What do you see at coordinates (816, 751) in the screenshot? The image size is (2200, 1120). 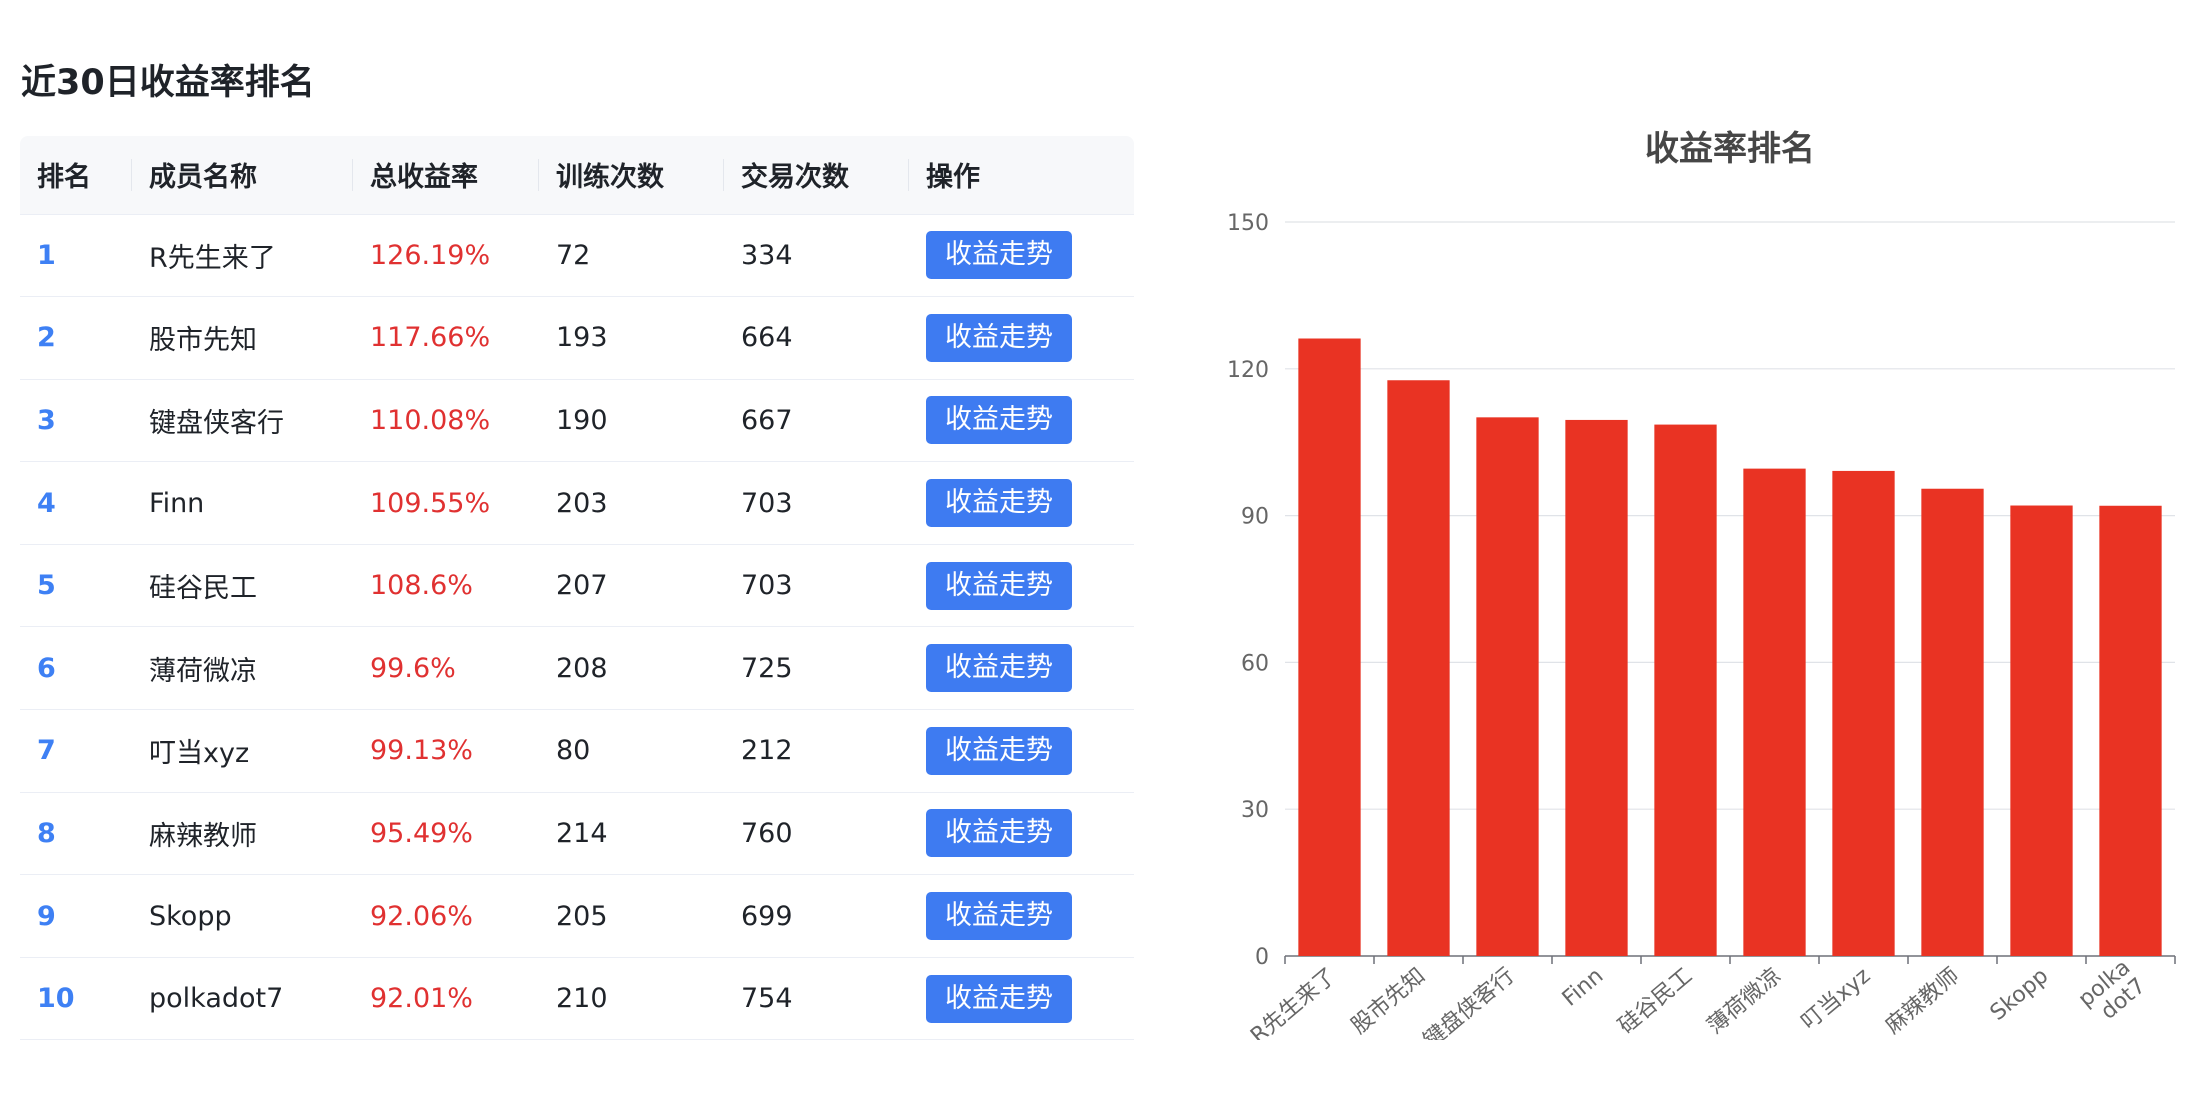 I see `trade-count-cell: 212` at bounding box center [816, 751].